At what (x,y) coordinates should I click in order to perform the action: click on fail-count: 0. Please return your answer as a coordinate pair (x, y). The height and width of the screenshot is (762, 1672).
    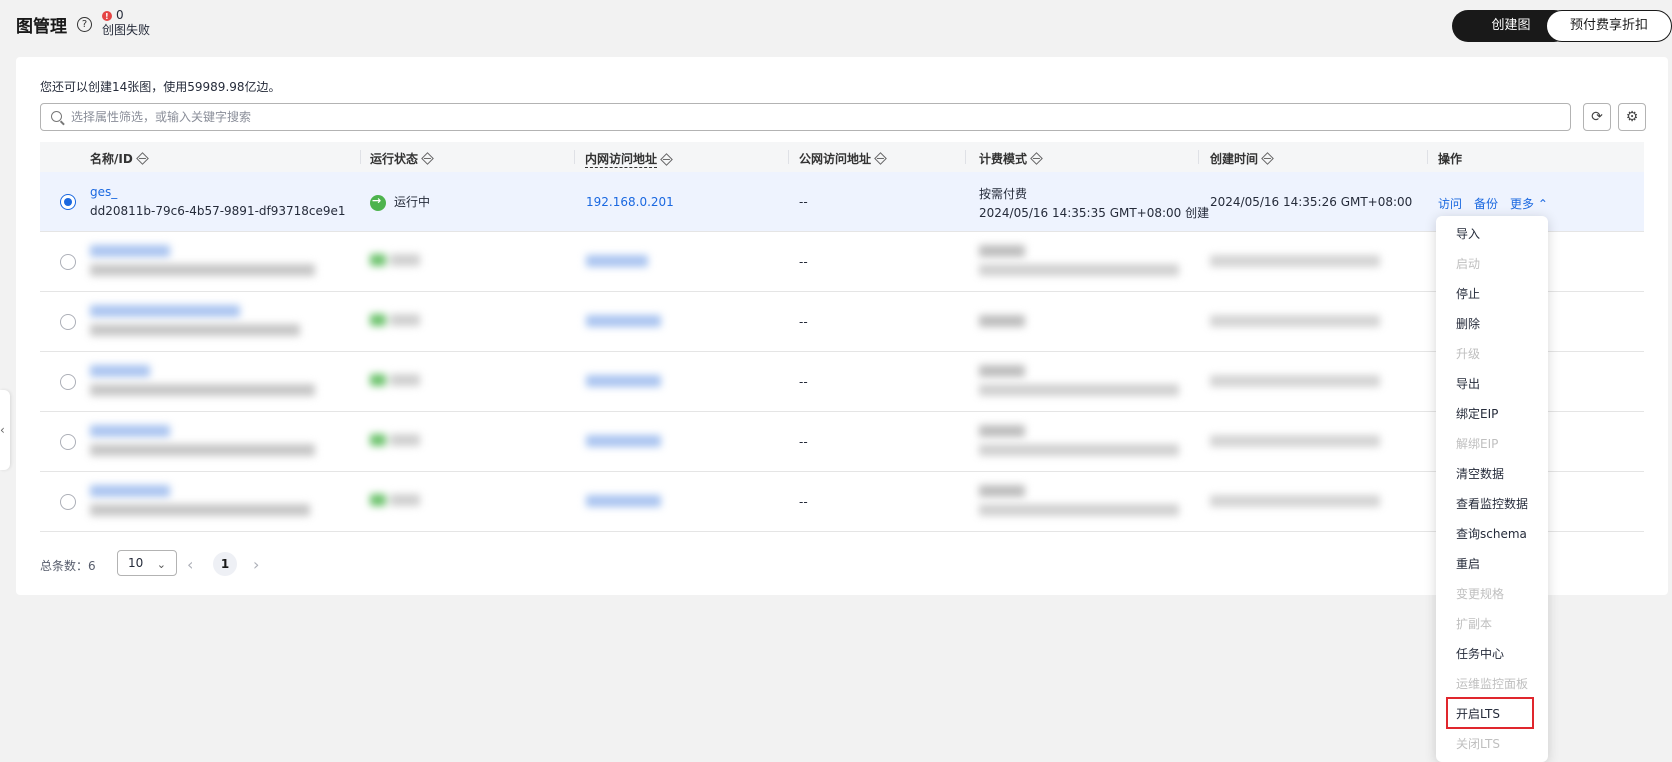
    Looking at the image, I should click on (120, 15).